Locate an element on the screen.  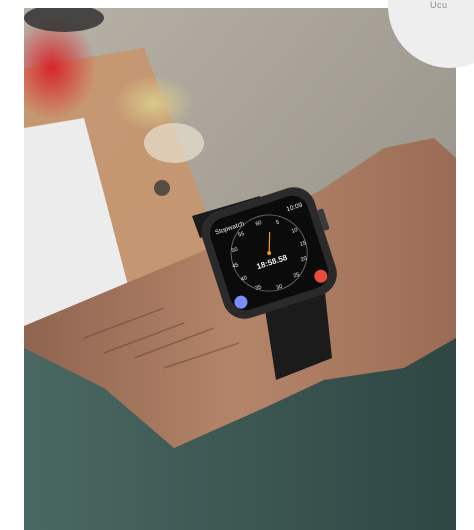
blurred-yellow-object is located at coordinates (154, 103).